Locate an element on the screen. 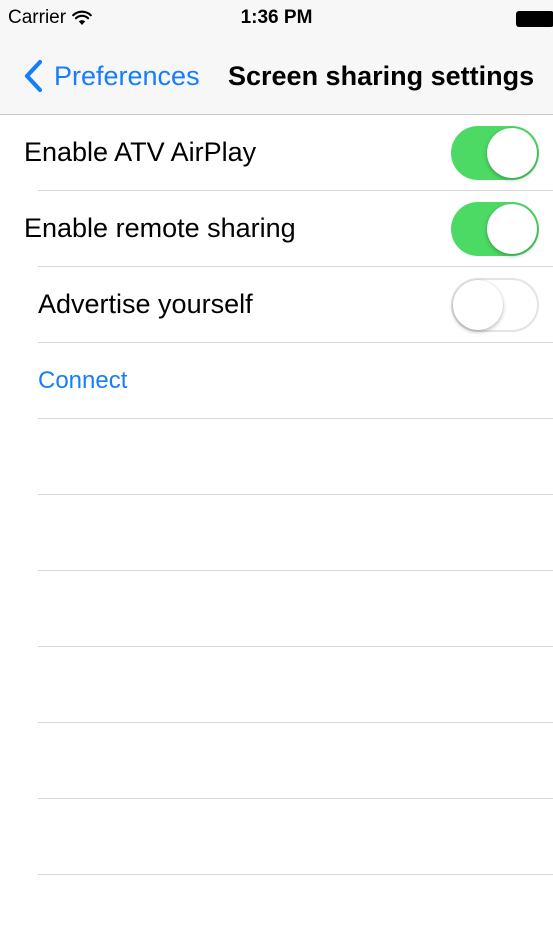 The width and height of the screenshot is (553, 948). status-time: 1:36 PM is located at coordinates (276, 17).